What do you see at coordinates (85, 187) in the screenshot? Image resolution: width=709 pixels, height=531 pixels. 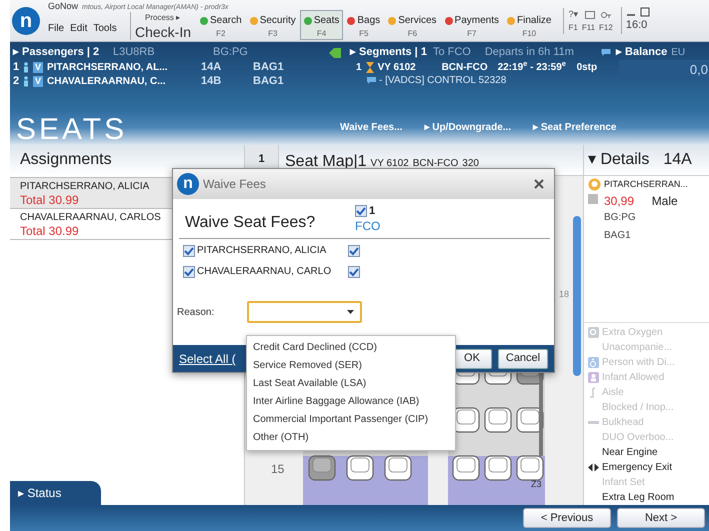 I see `passenger-name: PITARCHSERRANO, ALICIA` at bounding box center [85, 187].